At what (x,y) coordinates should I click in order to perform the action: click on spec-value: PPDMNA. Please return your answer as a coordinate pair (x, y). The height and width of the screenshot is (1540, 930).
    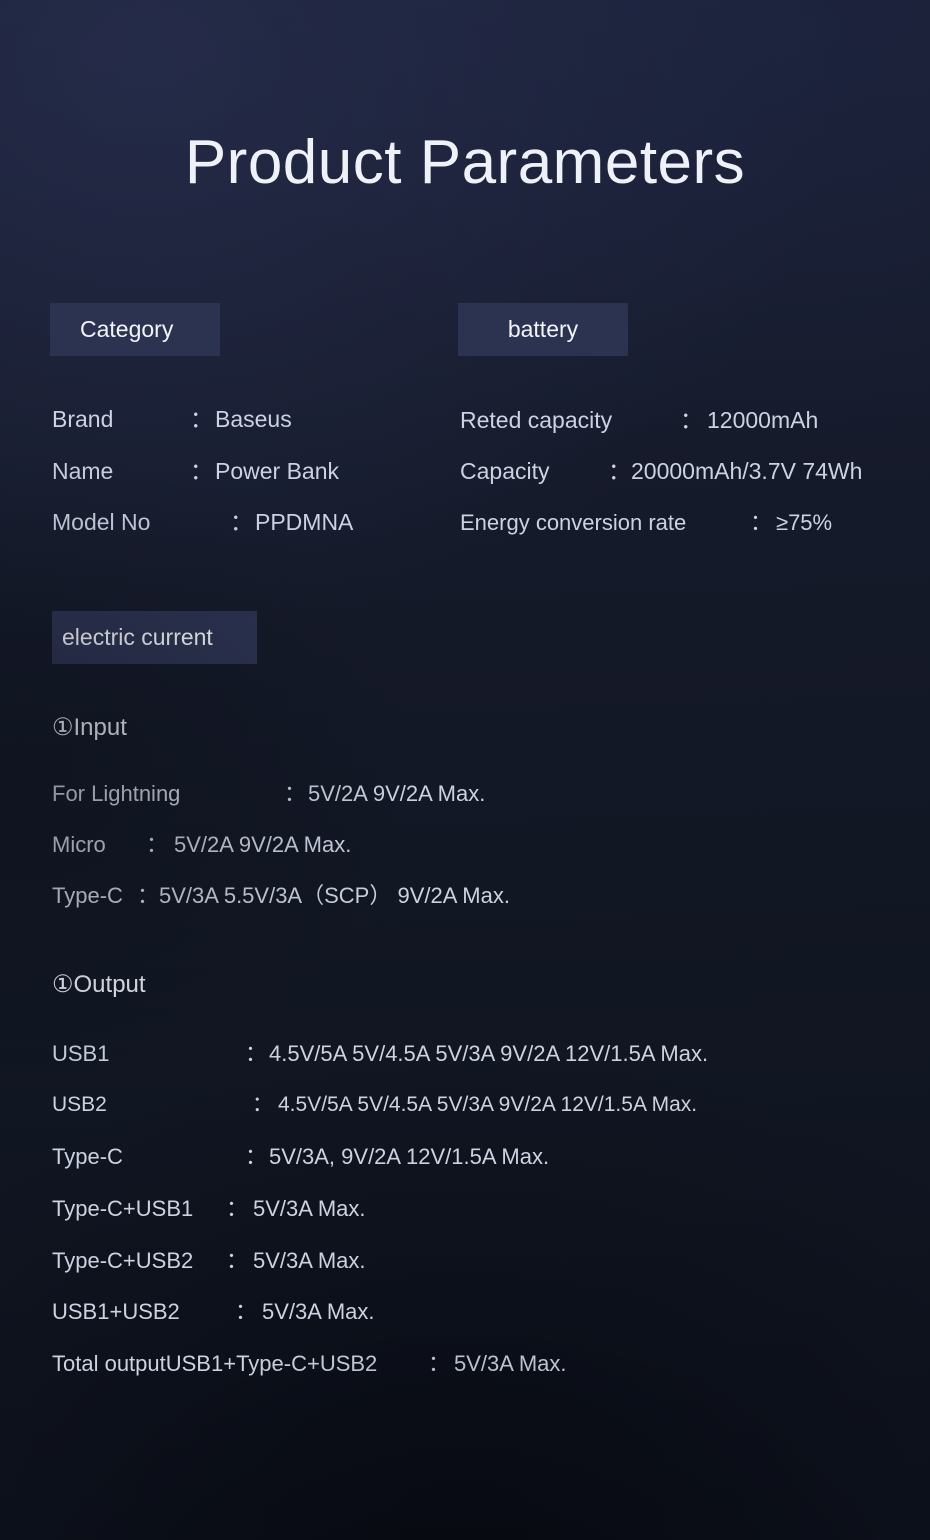
    Looking at the image, I should click on (304, 522).